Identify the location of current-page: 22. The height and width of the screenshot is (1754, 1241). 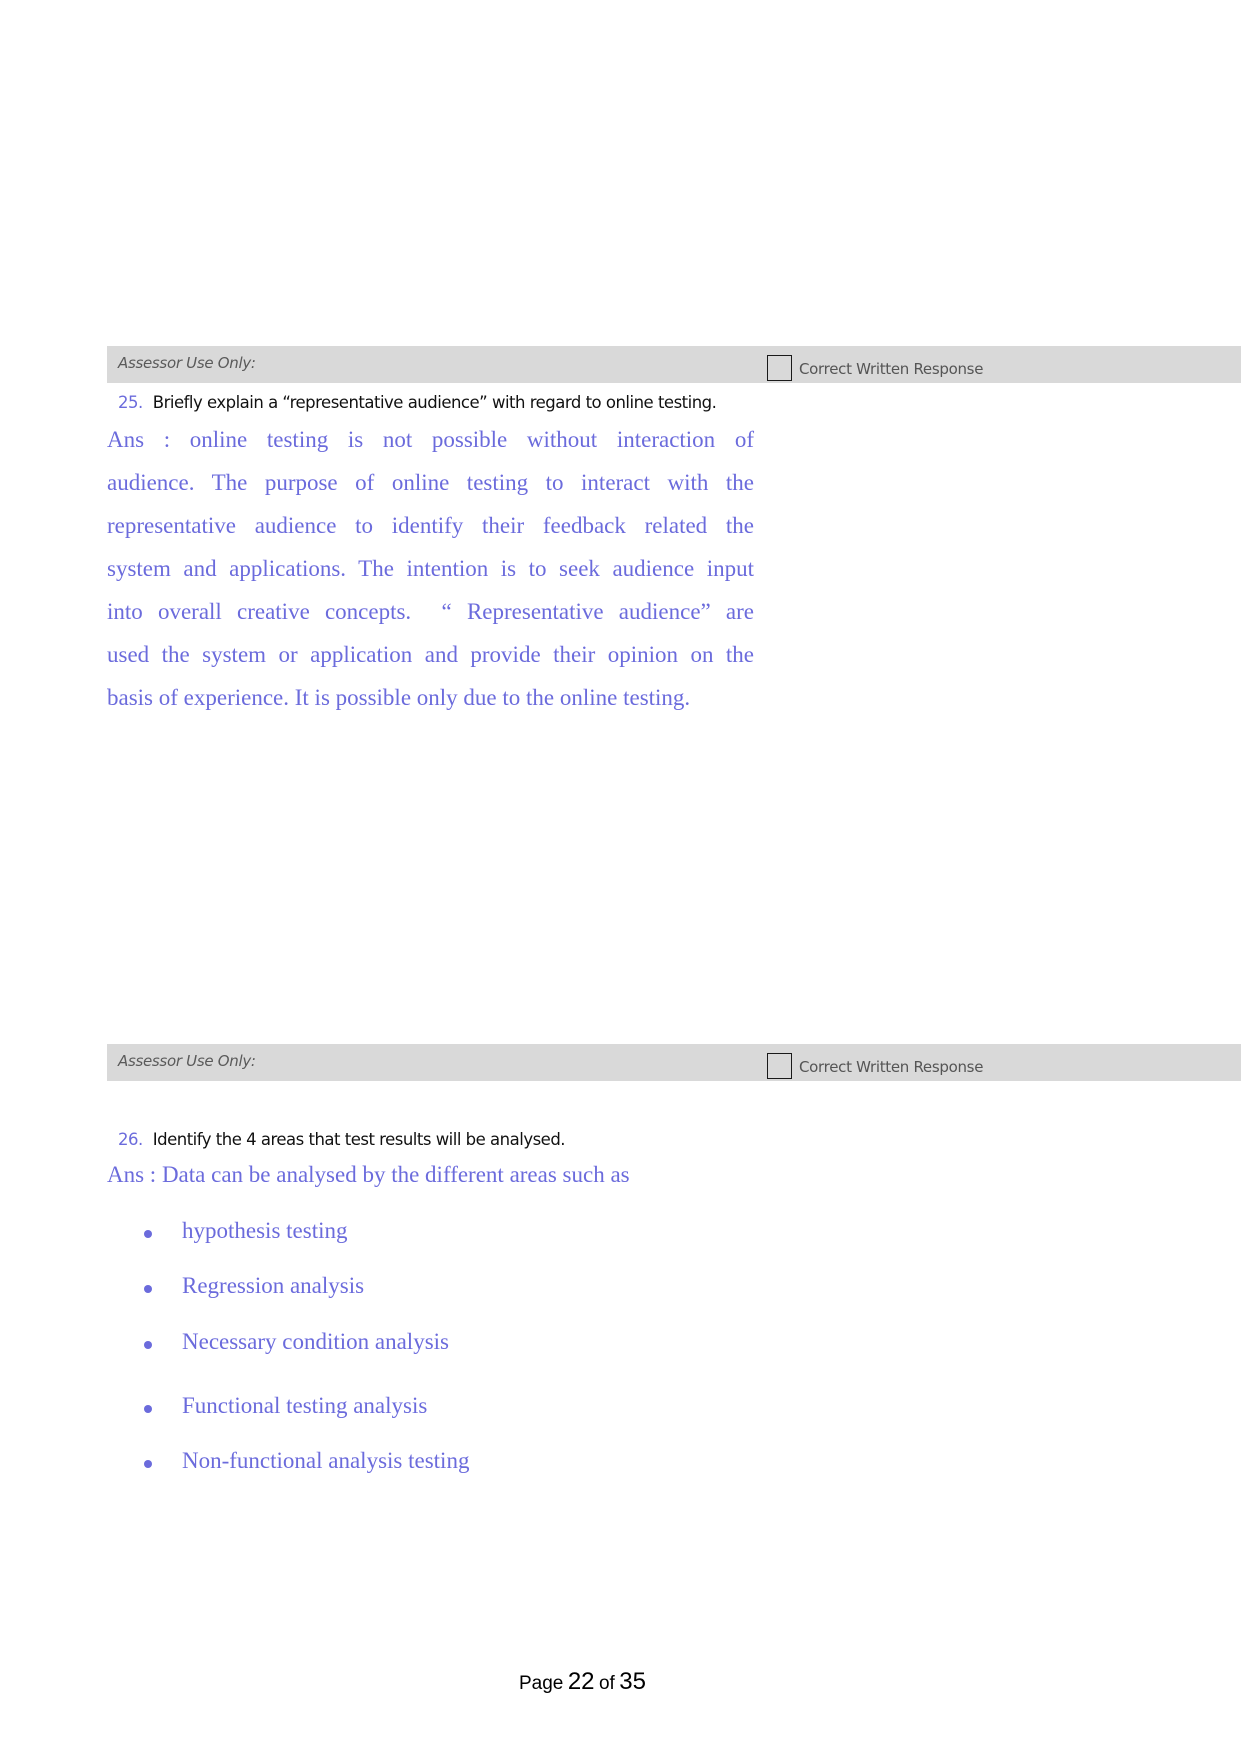
(581, 1681).